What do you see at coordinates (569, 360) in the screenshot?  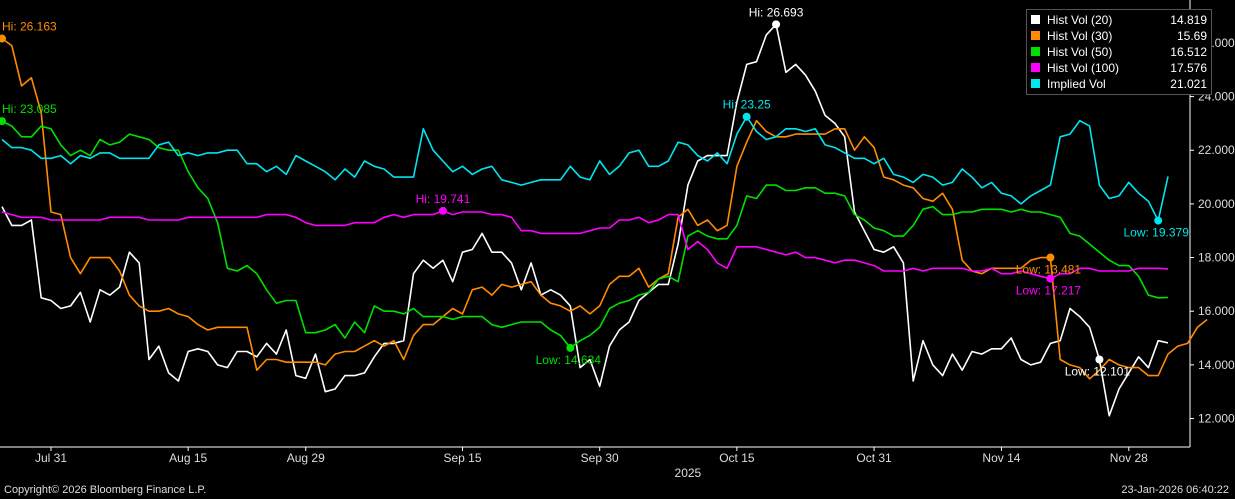 I see `extreme-annotation: Low: 14.634` at bounding box center [569, 360].